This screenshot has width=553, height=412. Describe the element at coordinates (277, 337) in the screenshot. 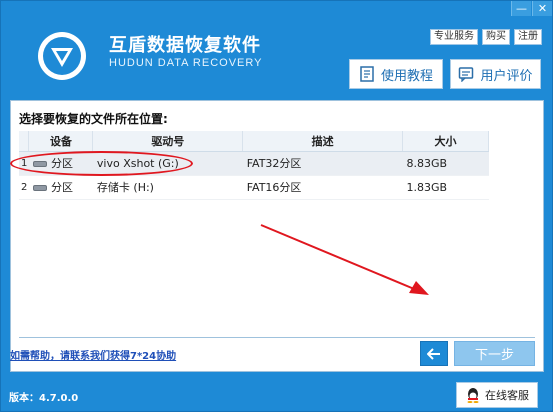

I see `divider` at that location.